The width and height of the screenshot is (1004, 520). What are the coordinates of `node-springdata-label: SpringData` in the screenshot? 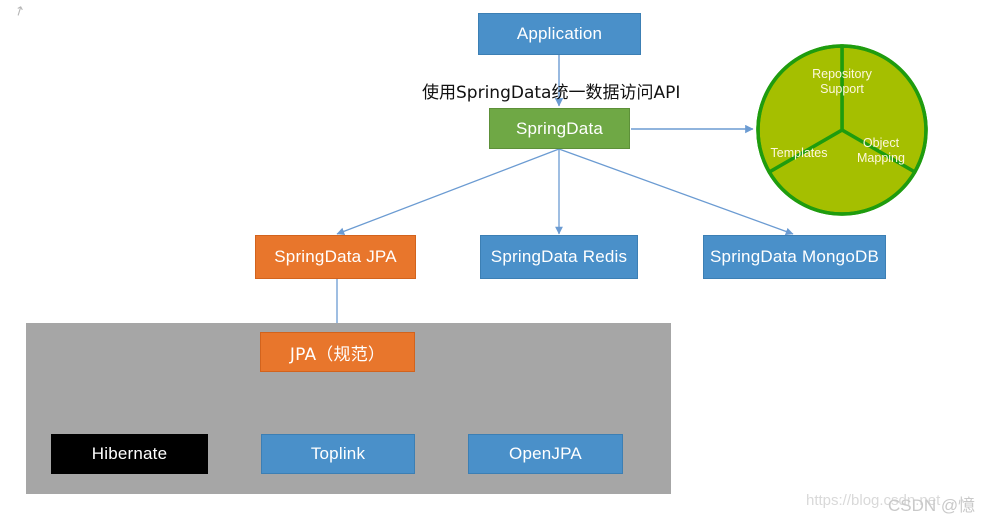 It's located at (559, 128).